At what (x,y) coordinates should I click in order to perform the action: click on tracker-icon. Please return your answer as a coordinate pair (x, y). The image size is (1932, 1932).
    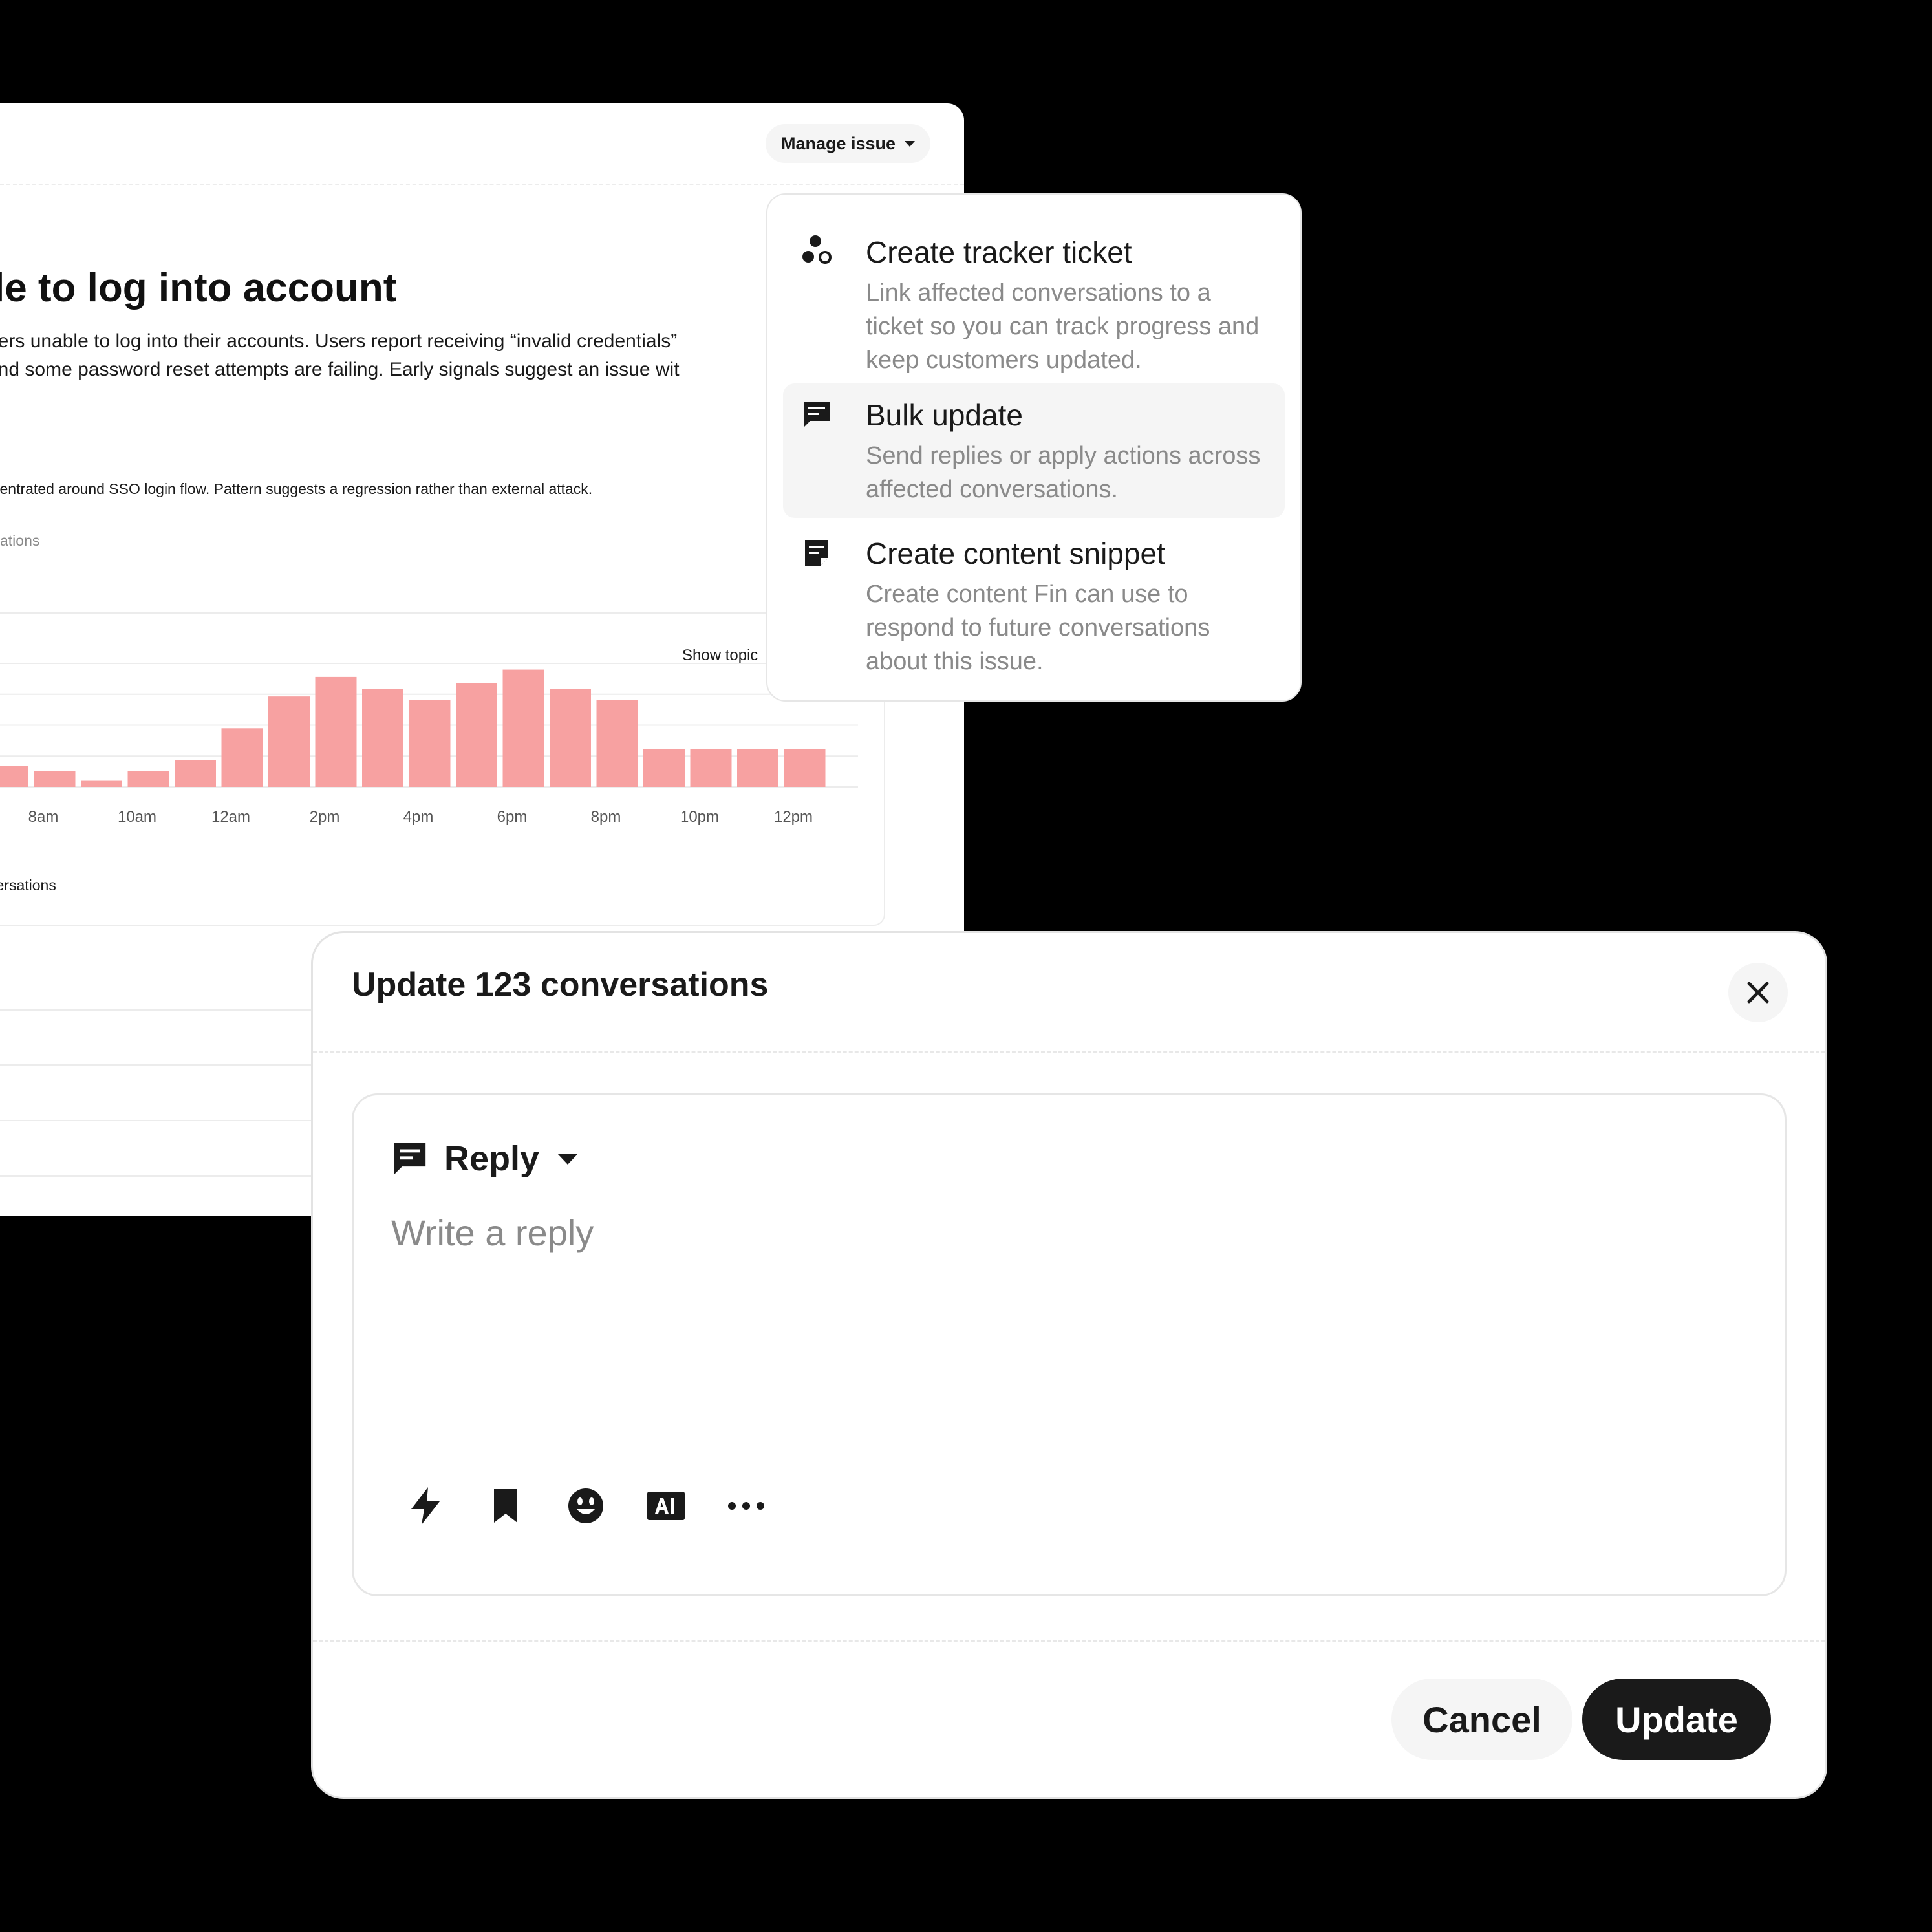
    Looking at the image, I should click on (817, 249).